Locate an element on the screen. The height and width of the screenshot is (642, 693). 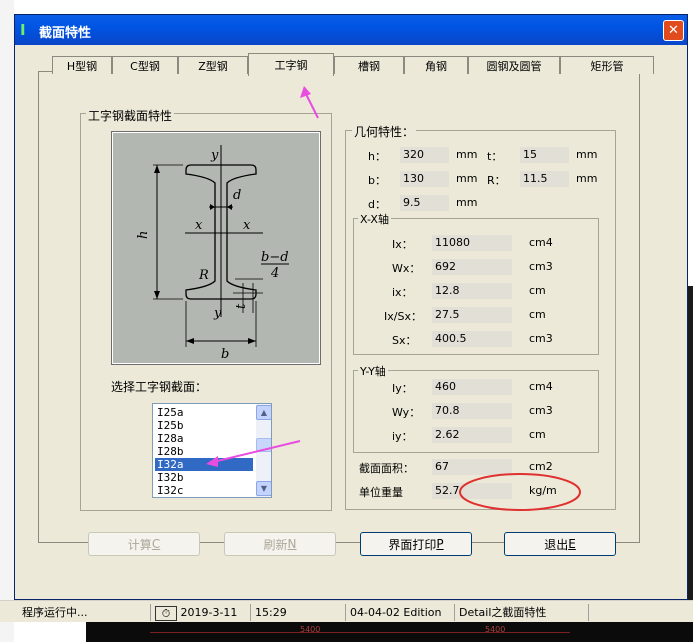
print-button: 界面打印 P is located at coordinates (416, 544).